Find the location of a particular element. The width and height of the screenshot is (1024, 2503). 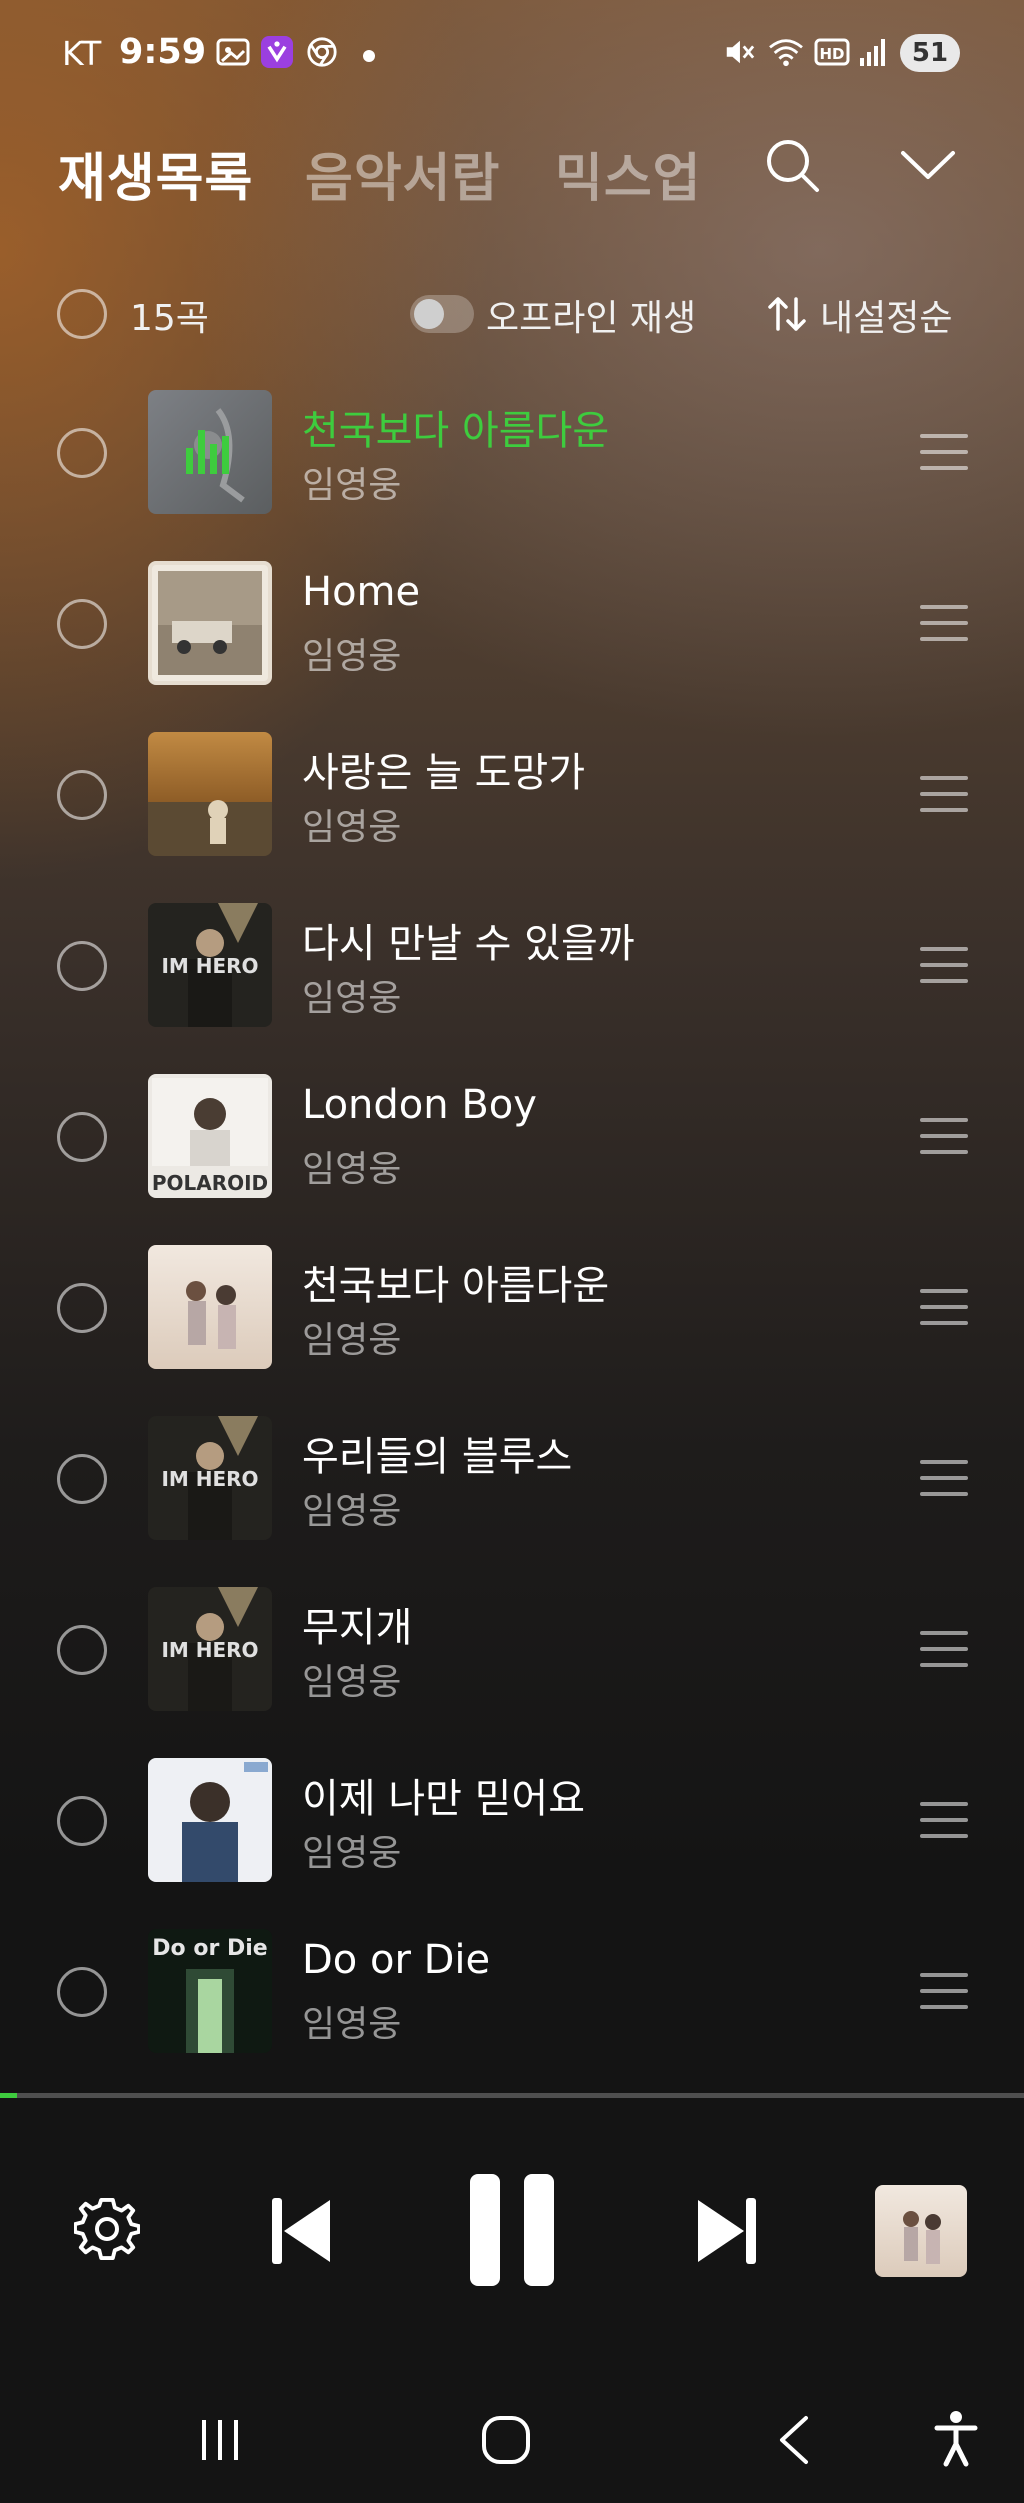

battery-icon: 51 is located at coordinates (930, 53).